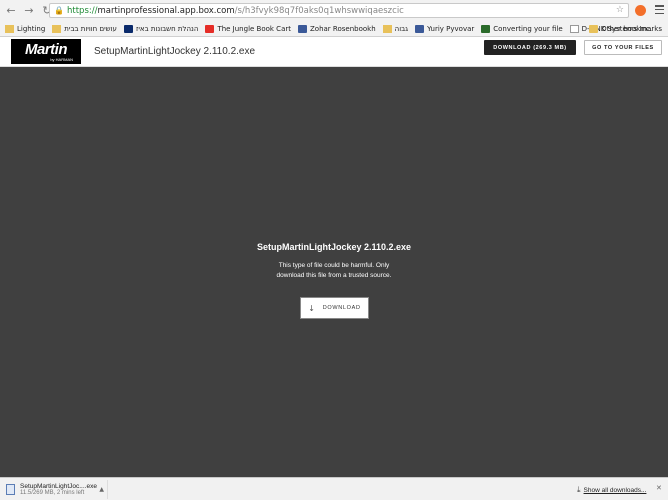  Describe the element at coordinates (334, 247) in the screenshot. I see `preview-title: SetupMartinLightJockey 2.110.2.exe` at that location.